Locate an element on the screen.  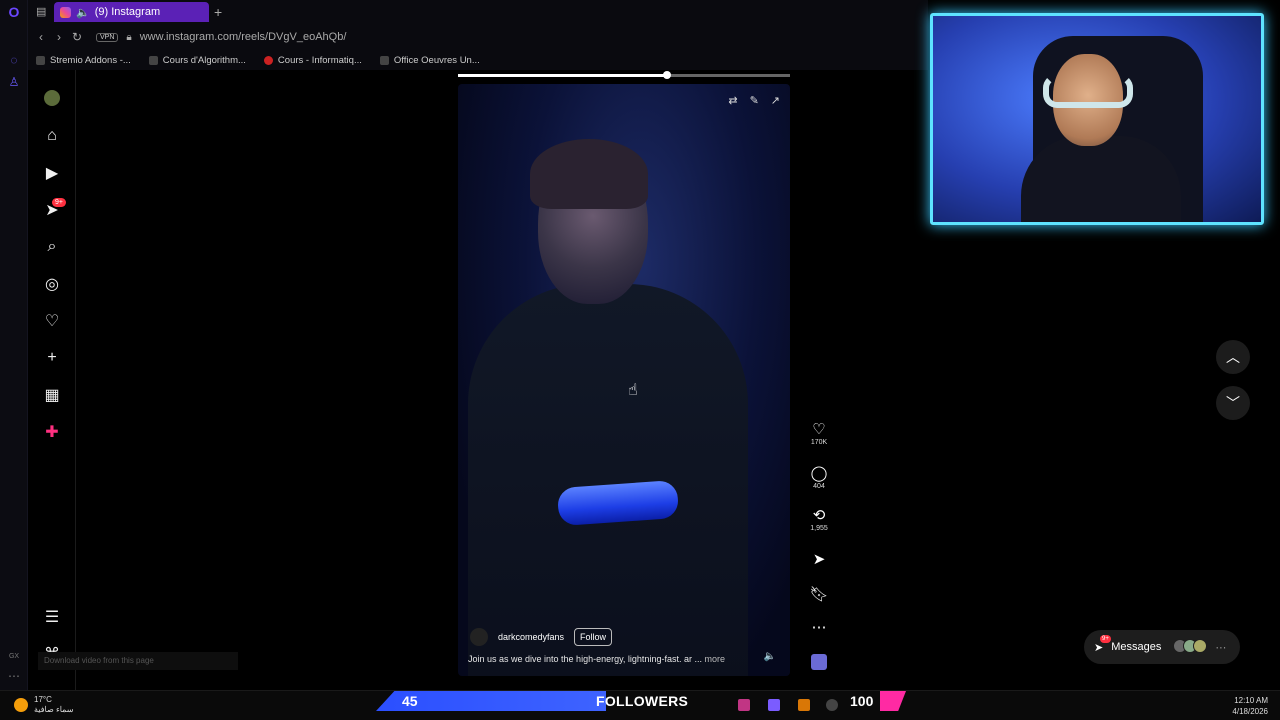
comment-count: 404 is located at coordinates (819, 486).